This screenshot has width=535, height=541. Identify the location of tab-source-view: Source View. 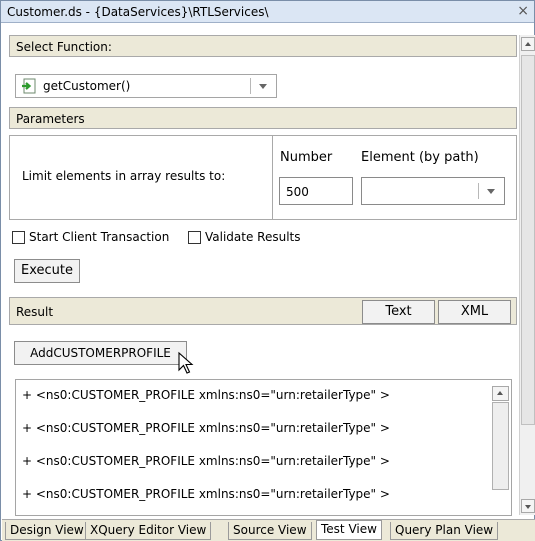
(270, 531).